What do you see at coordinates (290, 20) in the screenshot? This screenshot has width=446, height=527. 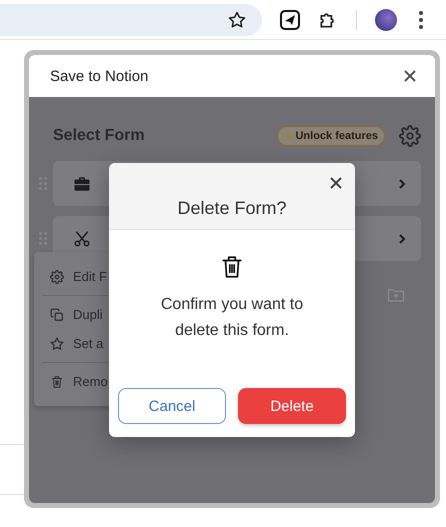 I see `send-extension-icon` at bounding box center [290, 20].